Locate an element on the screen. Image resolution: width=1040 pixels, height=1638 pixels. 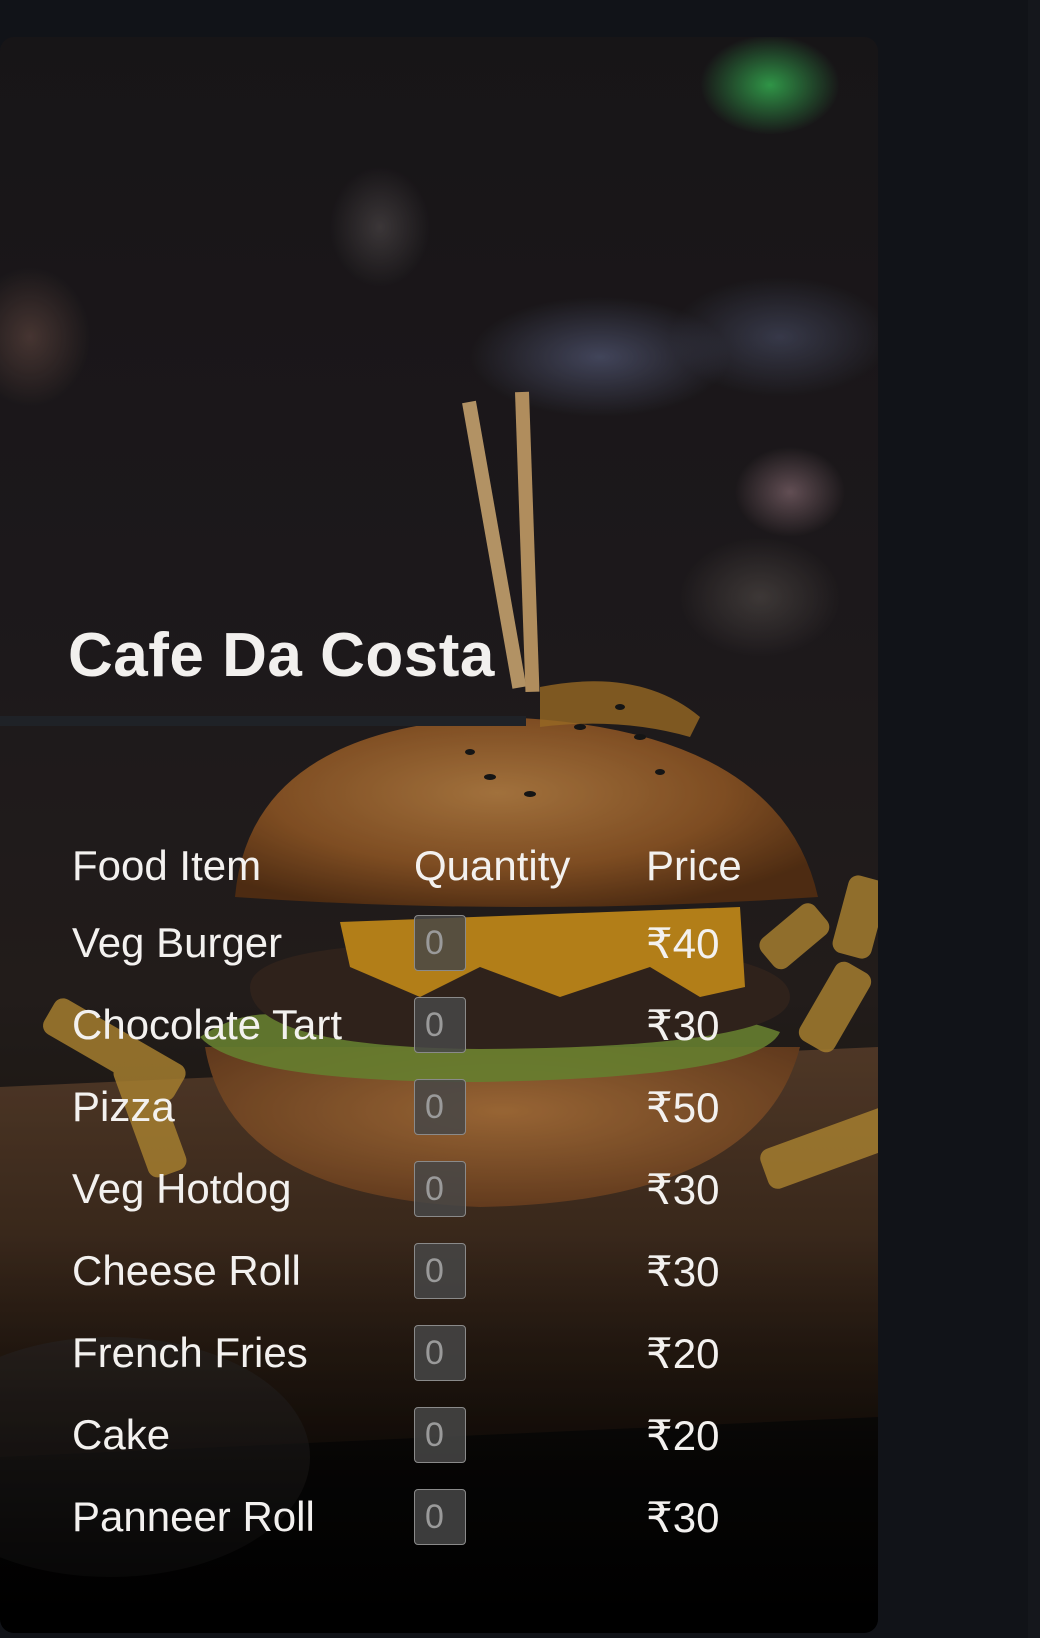
menu-row: Veg Hotdog ₹30 is located at coordinates (419, 1189).